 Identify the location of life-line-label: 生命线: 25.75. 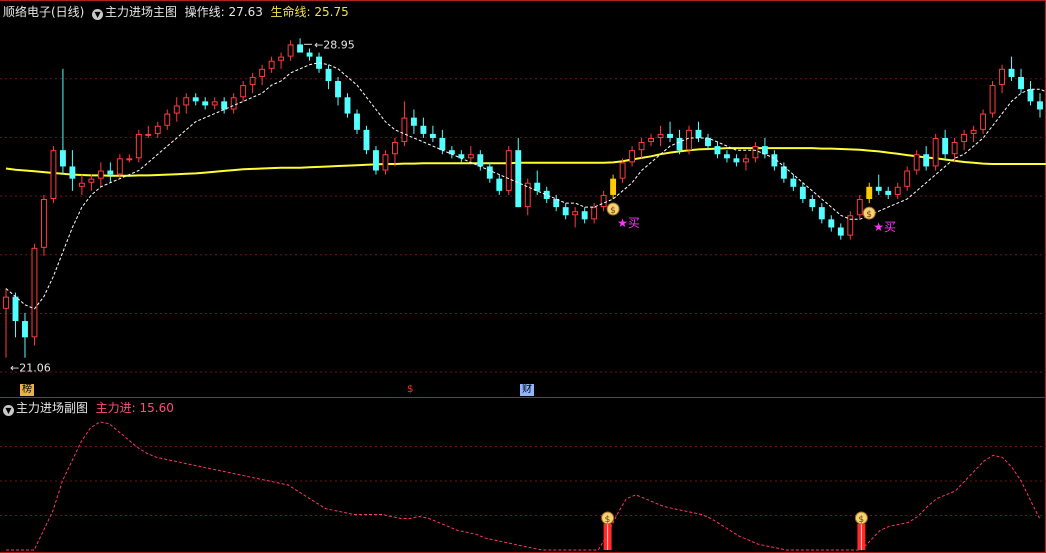
(309, 12).